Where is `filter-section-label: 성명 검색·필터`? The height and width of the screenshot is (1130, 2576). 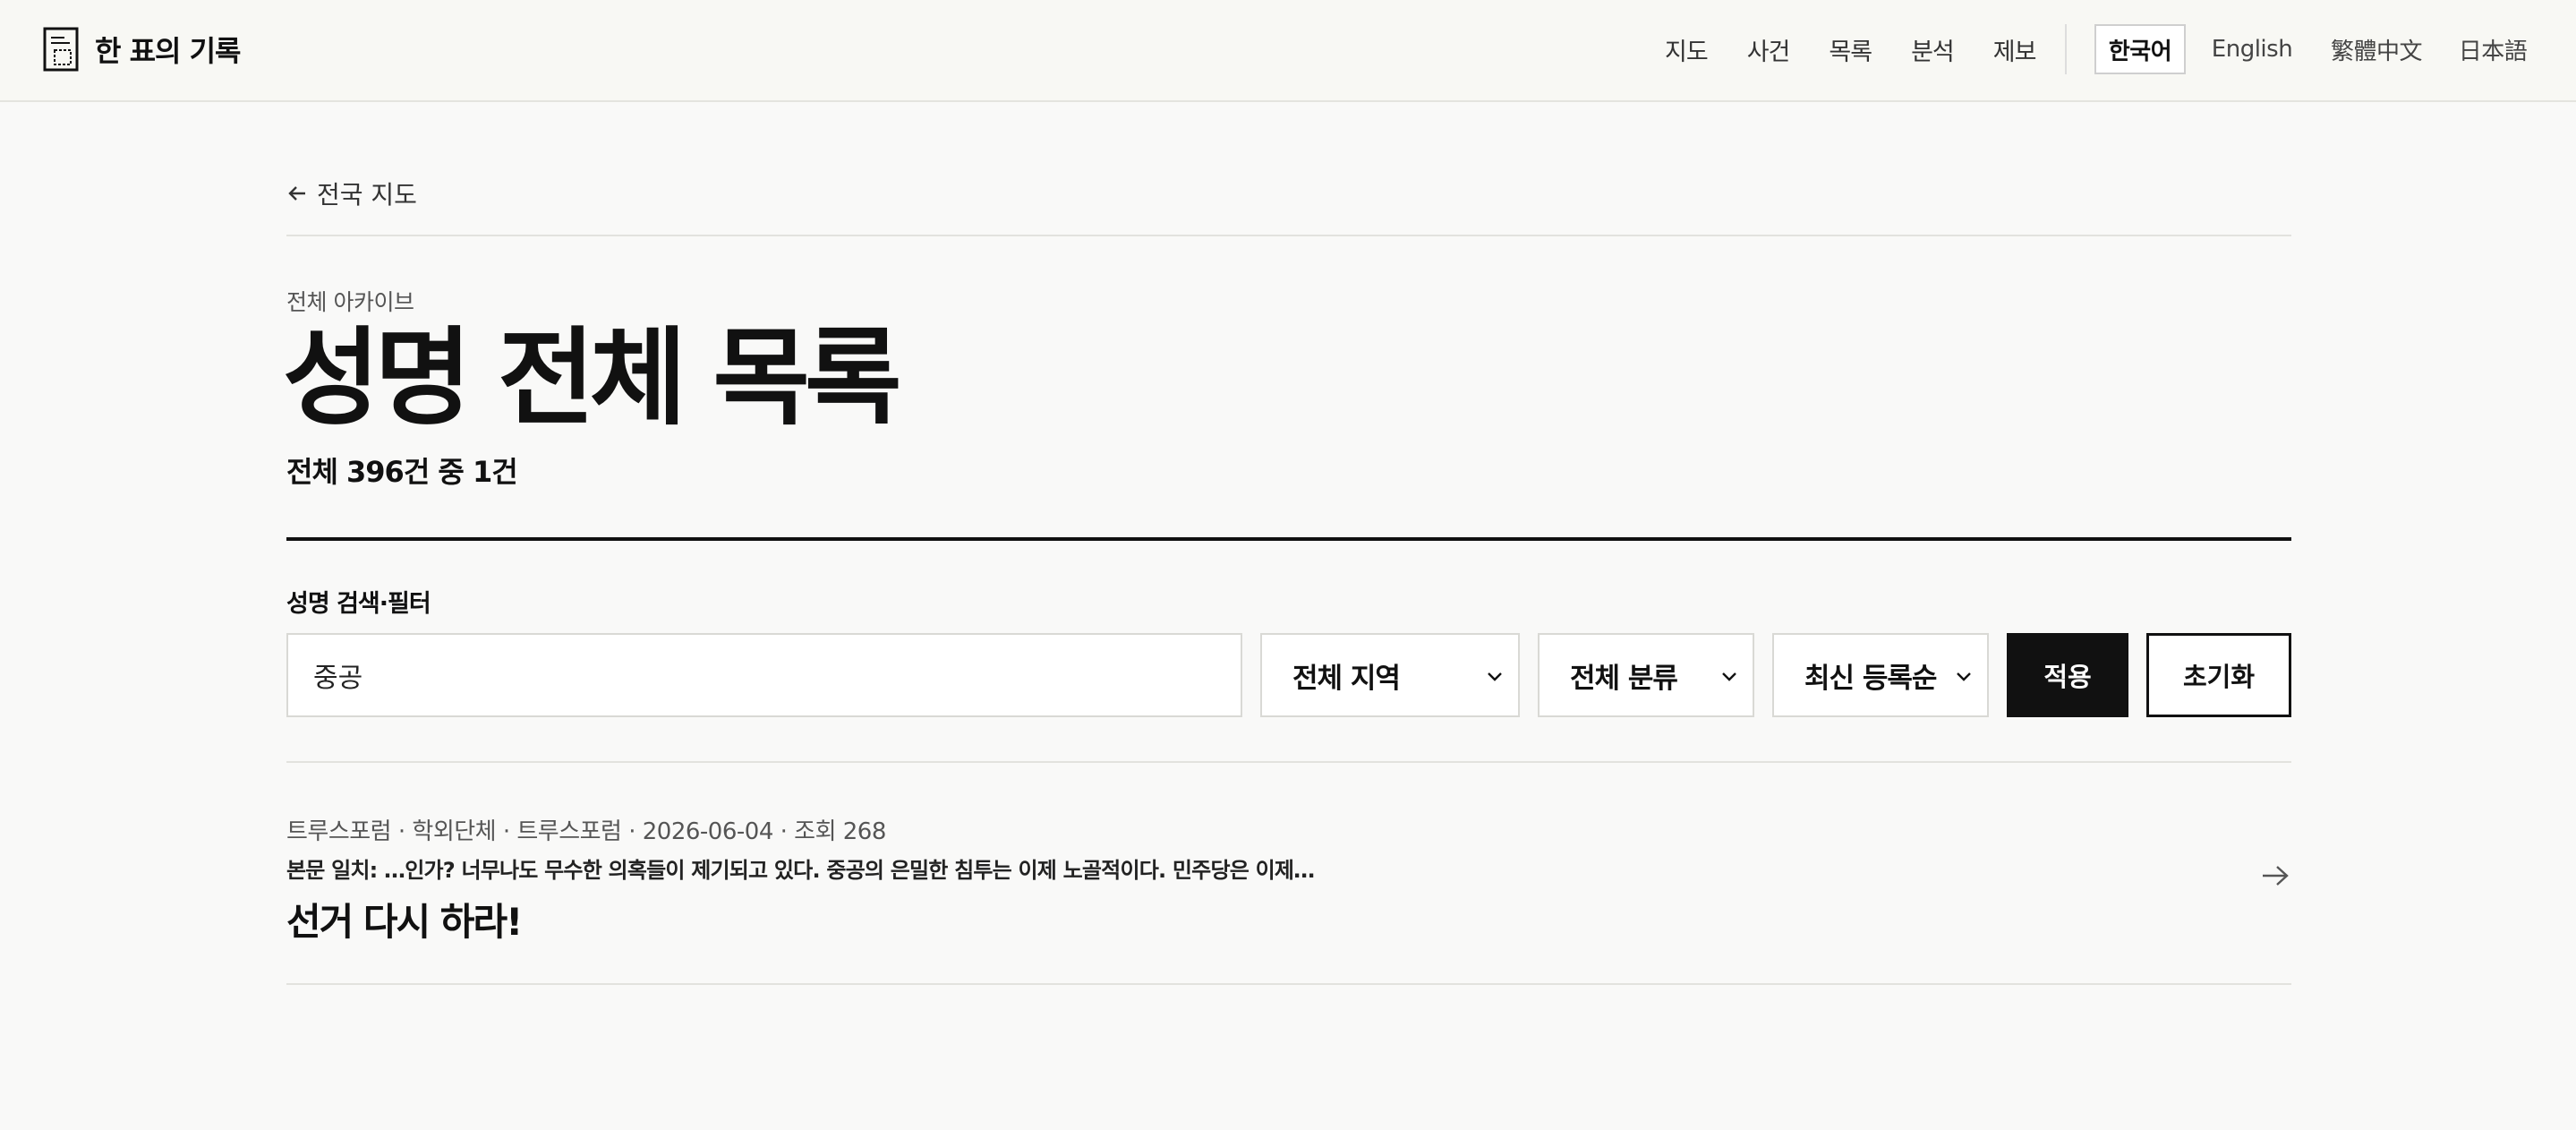
filter-section-label: 성명 검색·필터 is located at coordinates (358, 604).